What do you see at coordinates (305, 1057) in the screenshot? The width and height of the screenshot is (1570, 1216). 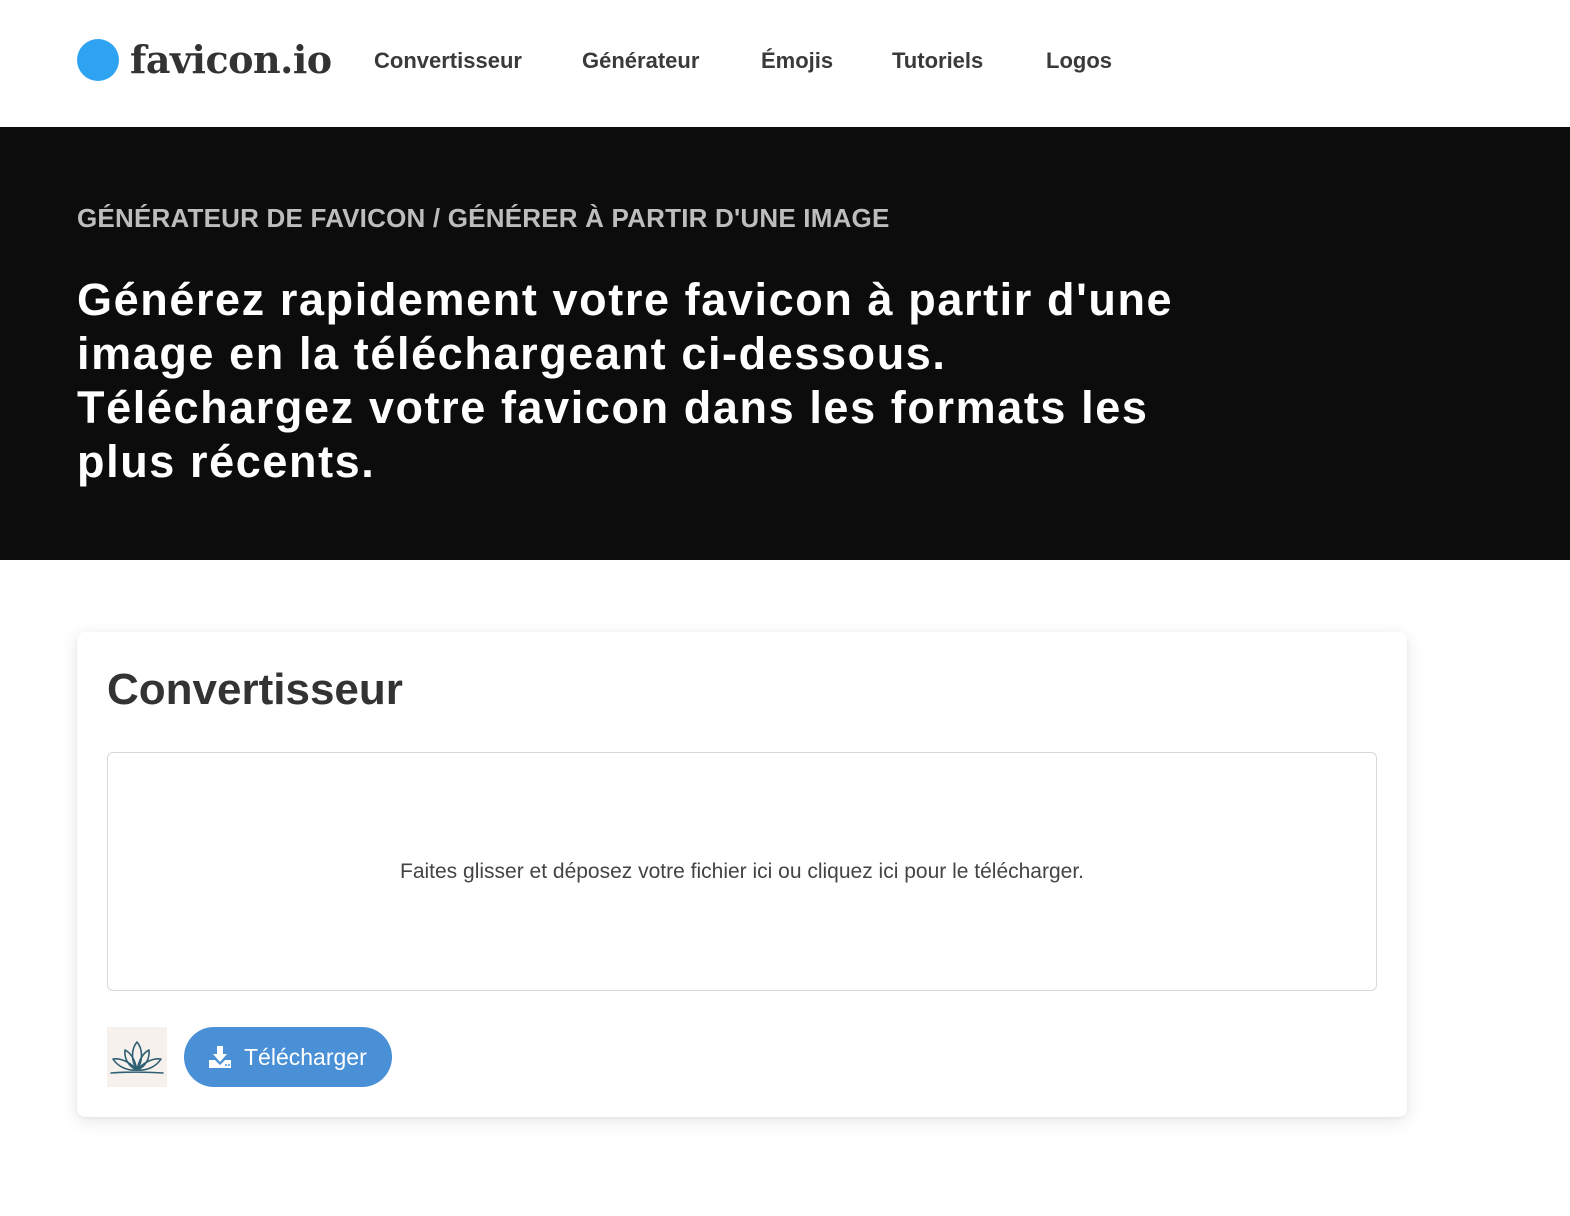 I see `upload-button-label: Télécharger` at bounding box center [305, 1057].